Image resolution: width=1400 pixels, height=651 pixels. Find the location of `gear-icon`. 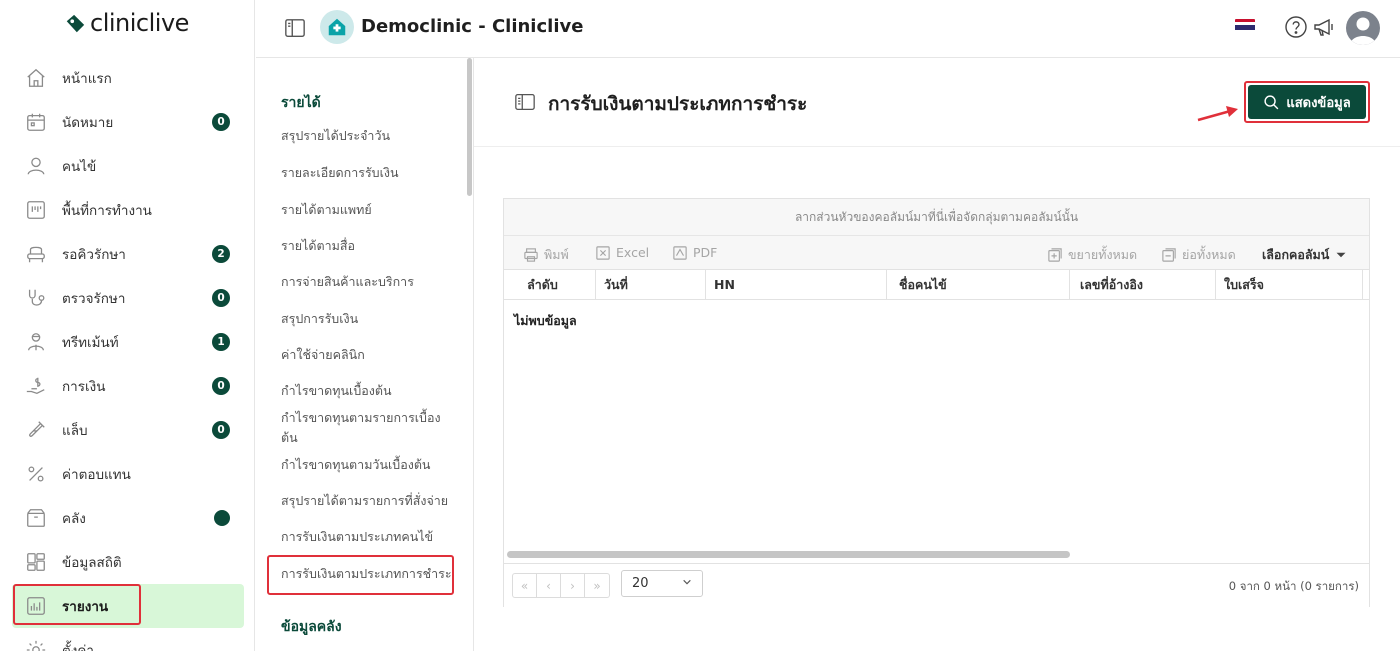

gear-icon is located at coordinates (36, 644).